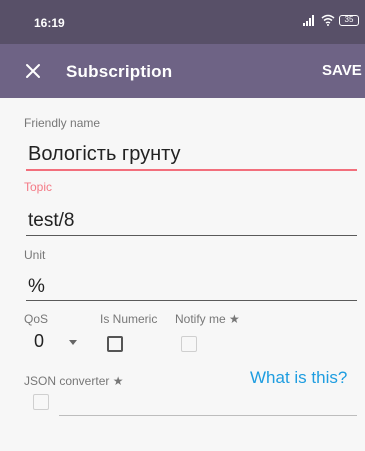  What do you see at coordinates (310, 20) in the screenshot?
I see `signal-icon` at bounding box center [310, 20].